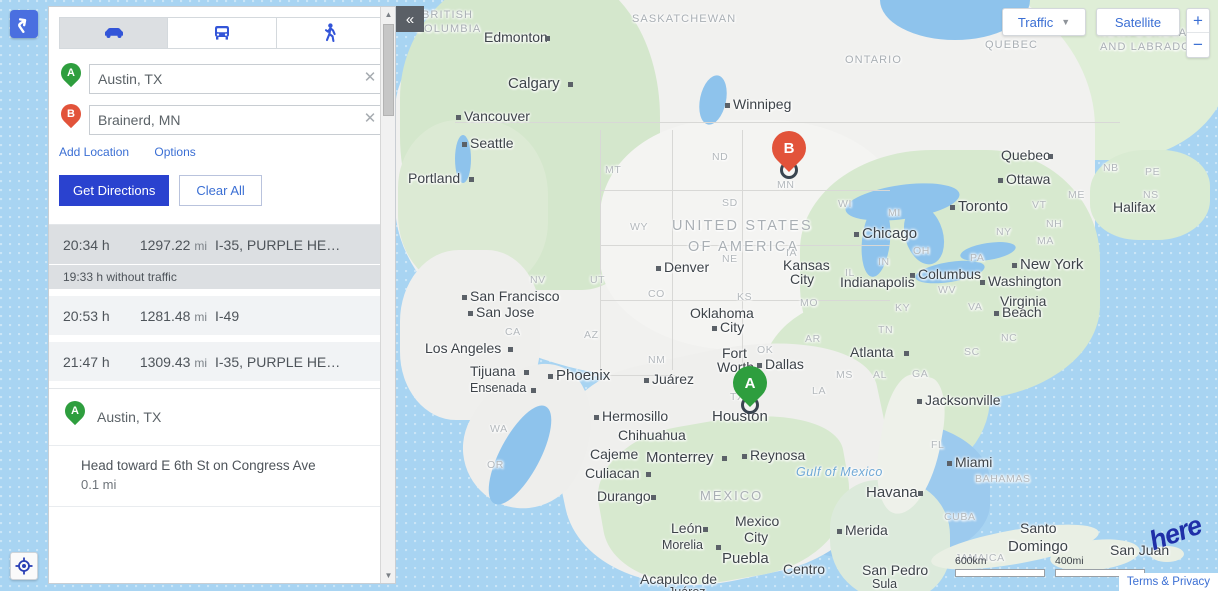 The height and width of the screenshot is (591, 1218). I want to click on destination-clear-icon: ✕, so click(370, 119).